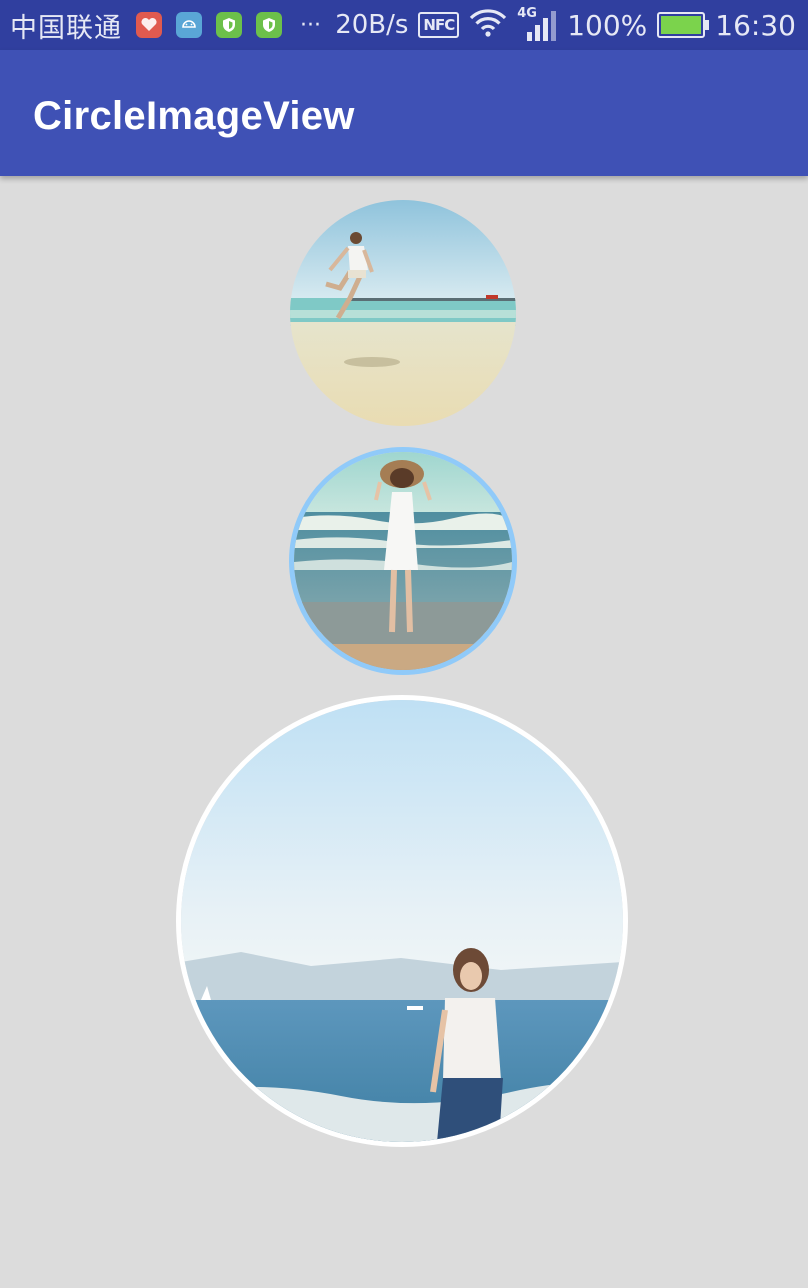 The image size is (808, 1288). What do you see at coordinates (403, 313) in the screenshot?
I see `circle-image-jumping-man` at bounding box center [403, 313].